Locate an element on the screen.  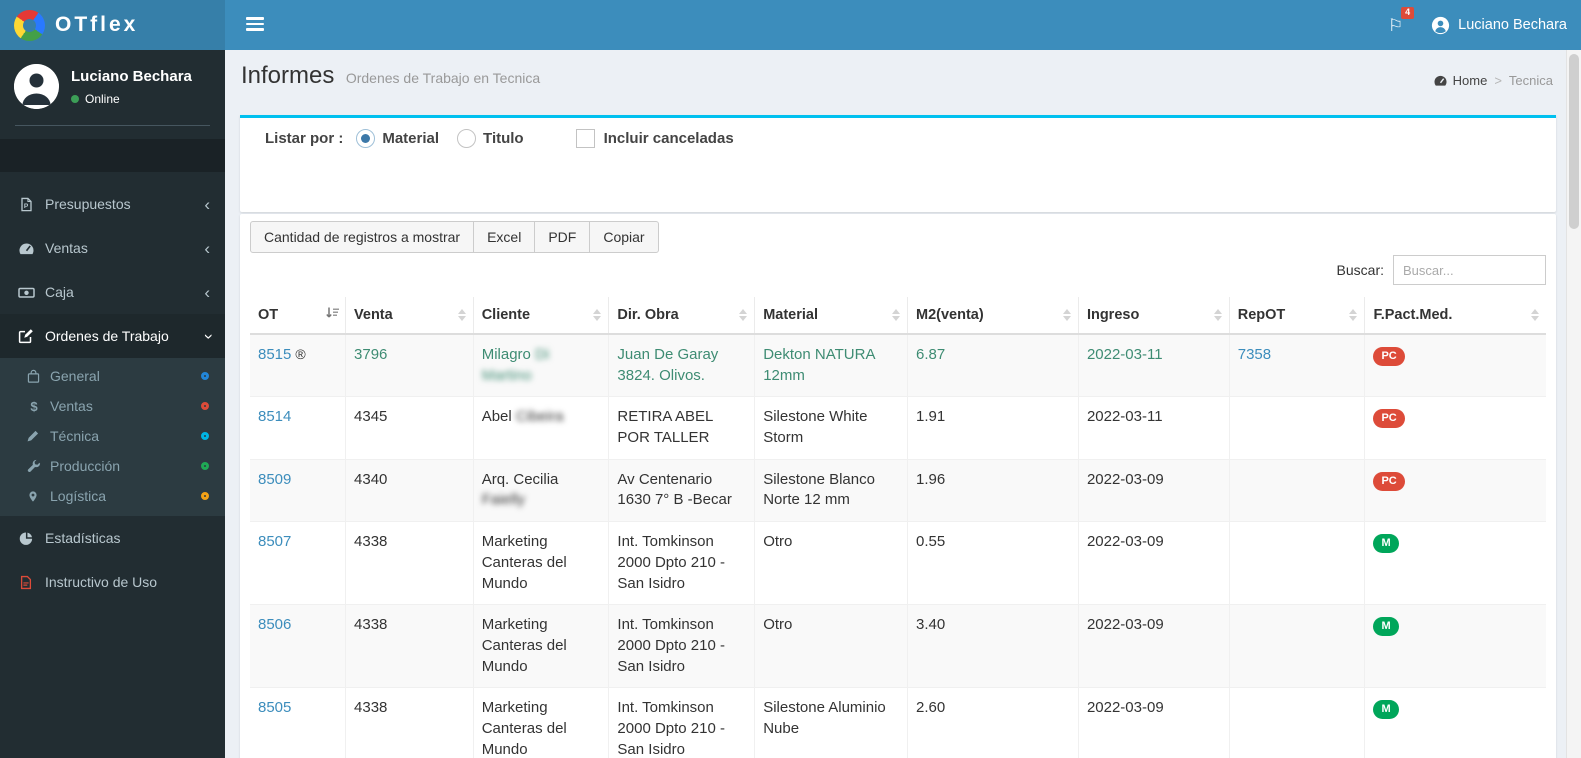
blurred-name: Faielly is located at coordinates (503, 500).